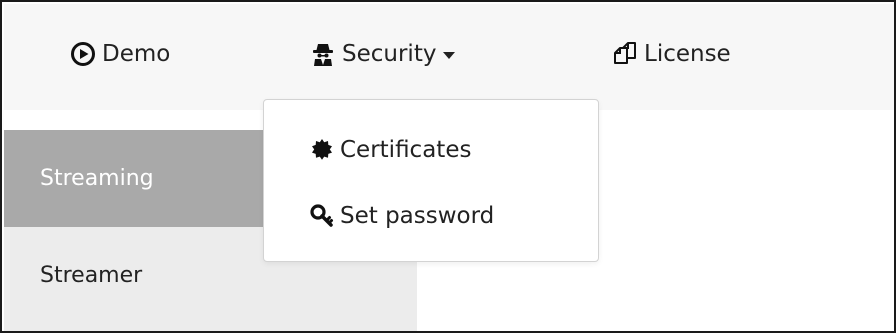 The image size is (896, 333). What do you see at coordinates (389, 54) in the screenshot?
I see `nav-item-label: Security` at bounding box center [389, 54].